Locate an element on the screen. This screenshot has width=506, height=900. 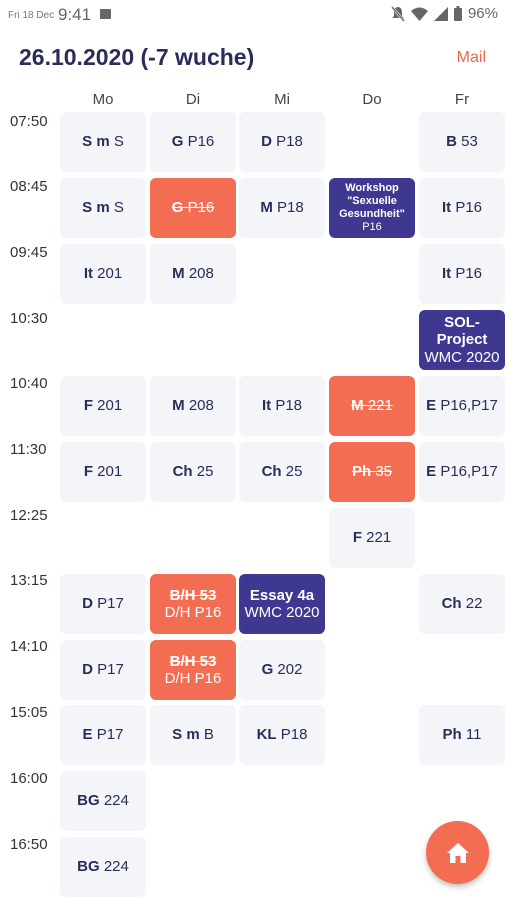
battery-icon is located at coordinates (457, 13).